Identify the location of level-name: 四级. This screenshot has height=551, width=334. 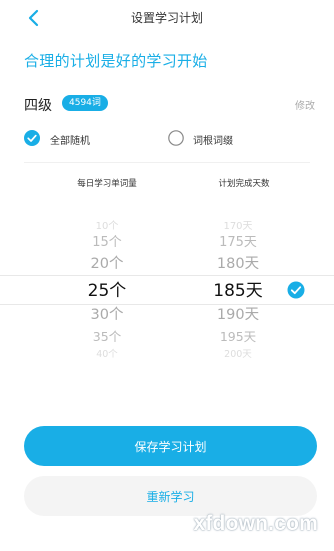
(38, 106).